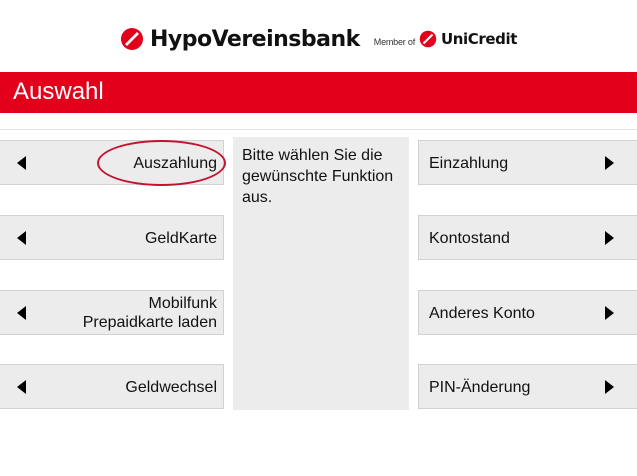  I want to click on pin-aenderung-button: PIN-Änderung, so click(527, 386).